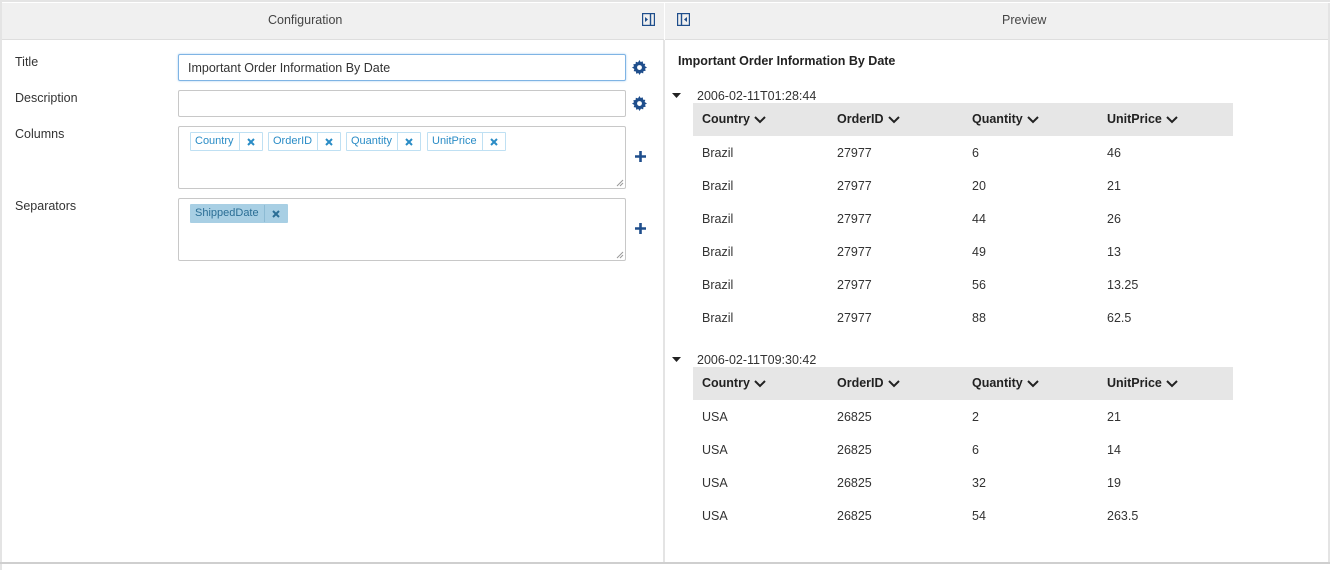  I want to click on table-cell: 56, so click(979, 285).